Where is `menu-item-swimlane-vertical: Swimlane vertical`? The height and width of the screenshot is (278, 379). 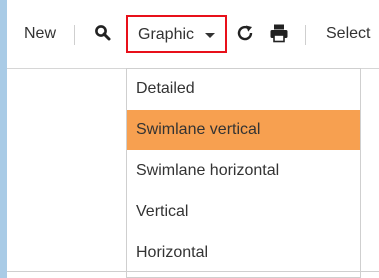
menu-item-swimlane-vertical: Swimlane vertical is located at coordinates (243, 130).